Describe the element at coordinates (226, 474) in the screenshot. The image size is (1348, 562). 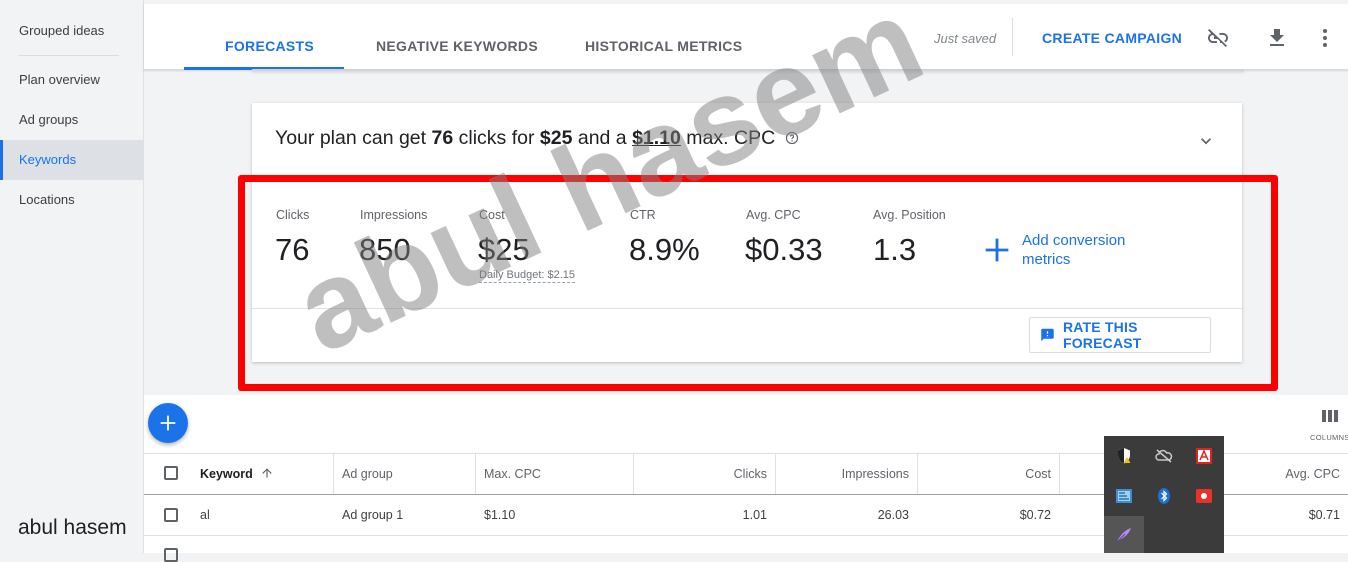
I see `column-header-label: Keyword` at that location.